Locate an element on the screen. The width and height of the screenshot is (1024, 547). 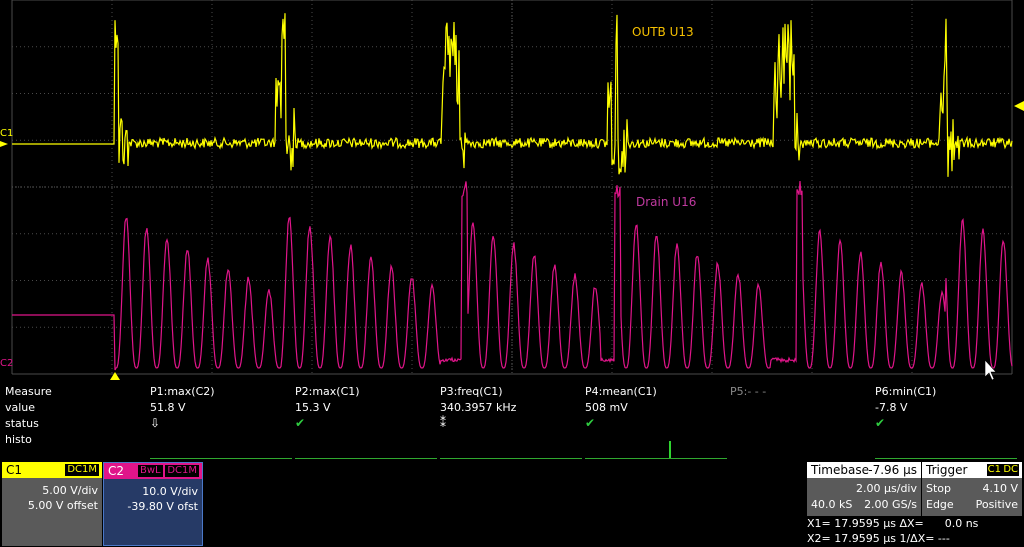
param-p1-name: P1:max(C2) is located at coordinates (182, 391).